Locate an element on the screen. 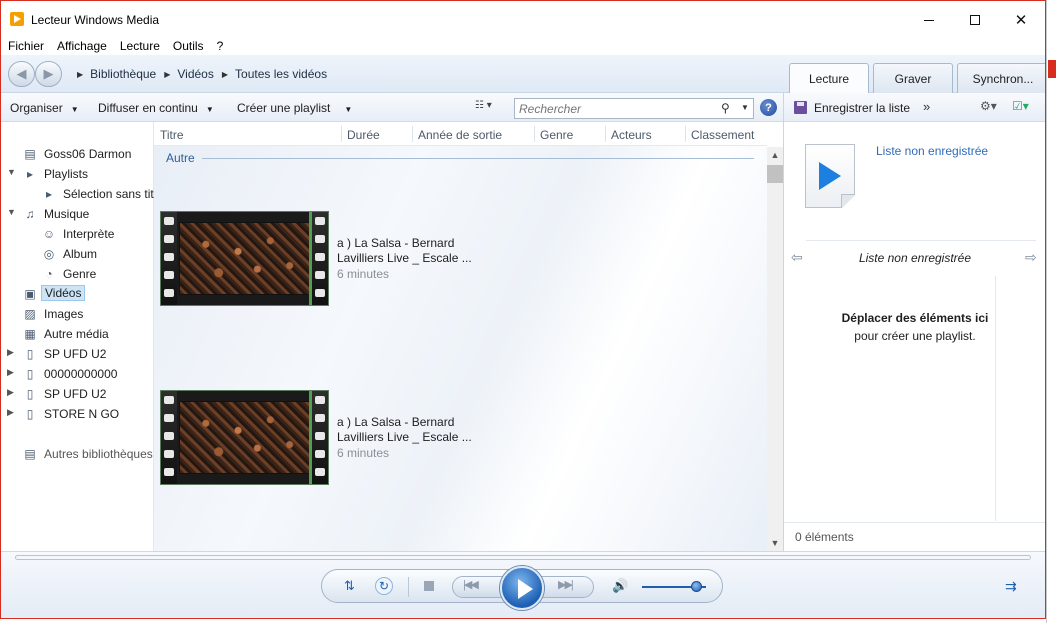 The width and height of the screenshot is (1058, 623). column-duration: Durée is located at coordinates (363, 135).